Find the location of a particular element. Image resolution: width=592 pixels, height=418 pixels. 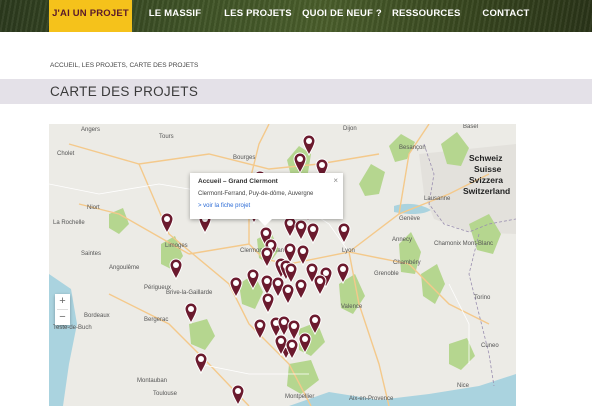

place-label: Cholet is located at coordinates (66, 154).